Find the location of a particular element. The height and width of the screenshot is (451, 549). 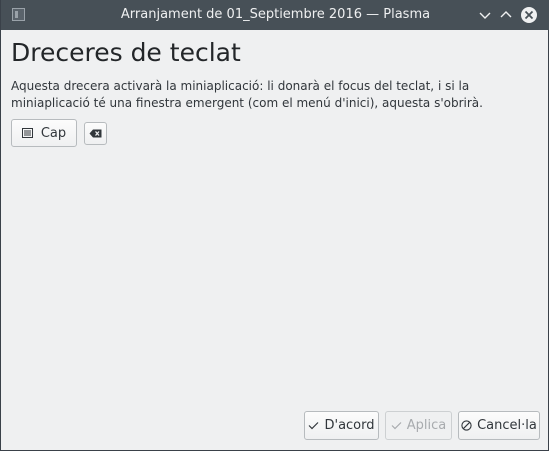

shortcut-button-label: Cap is located at coordinates (53, 133).